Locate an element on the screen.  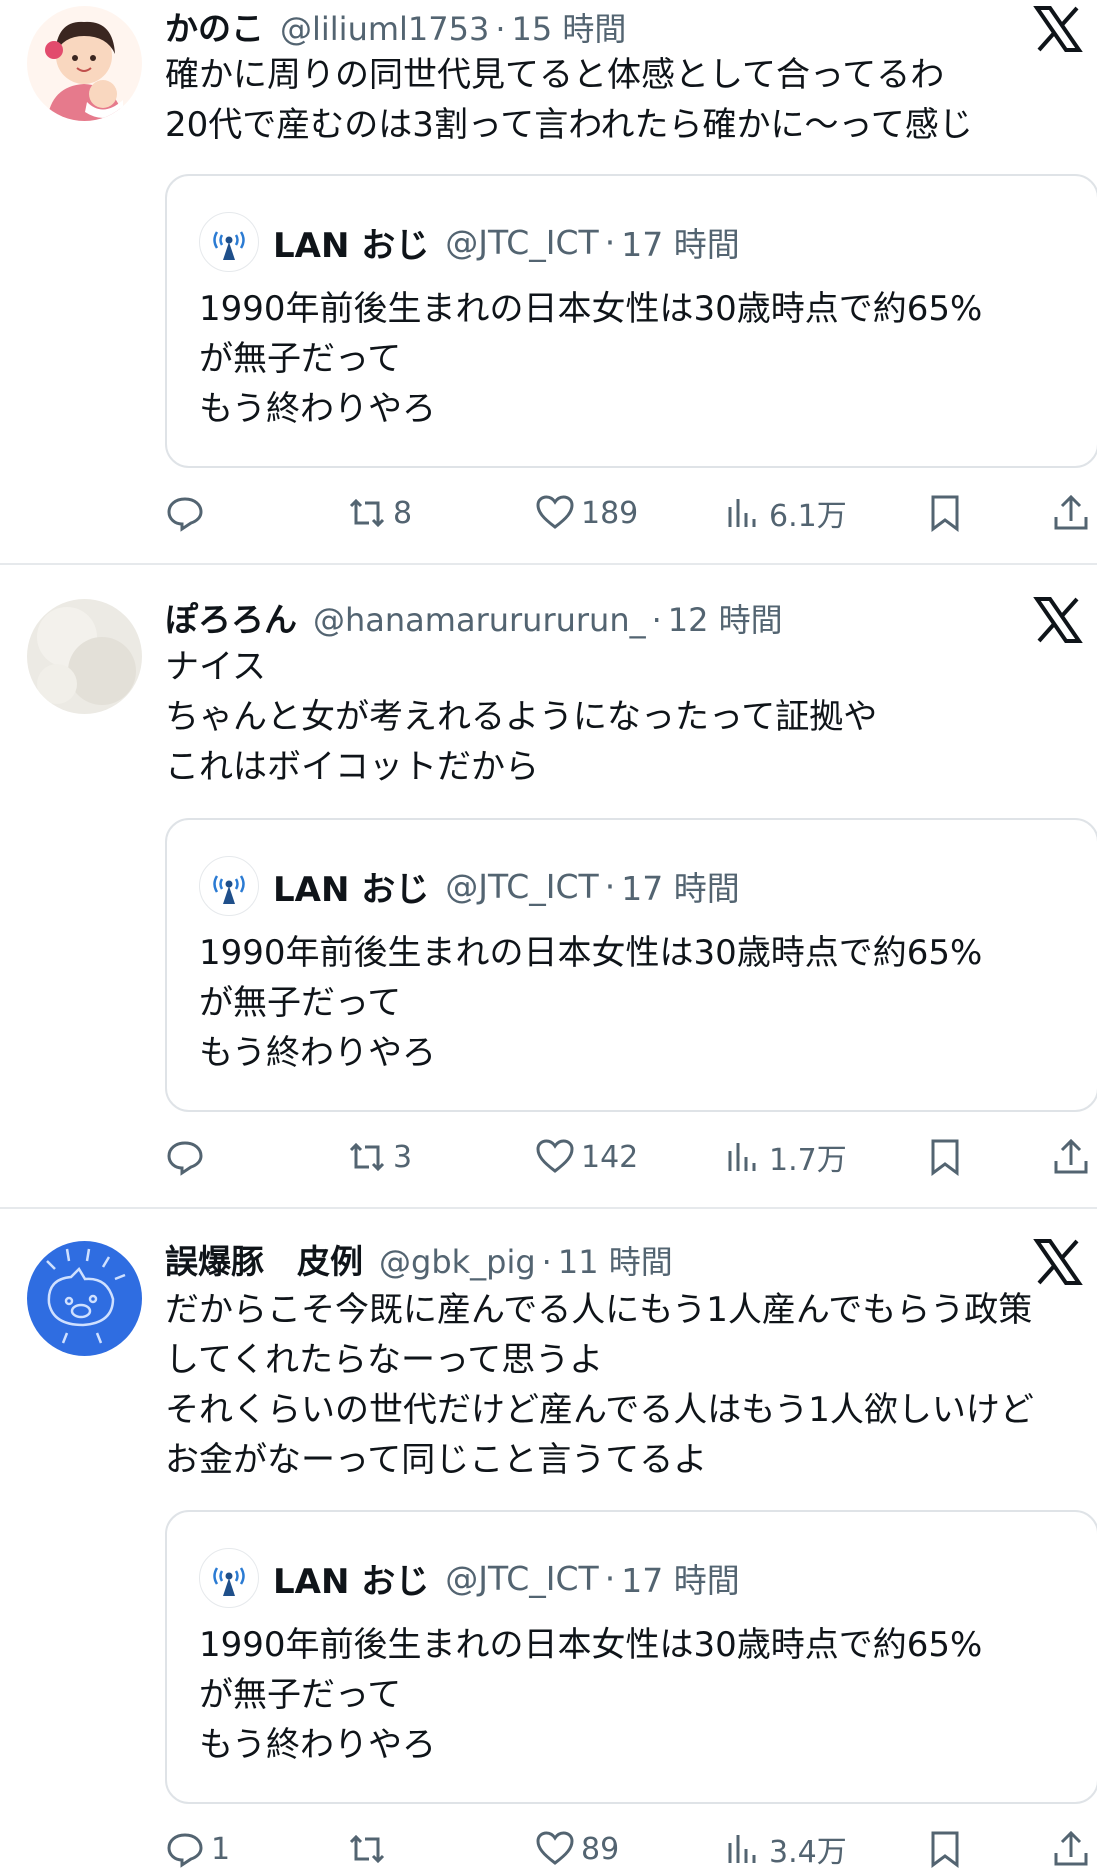
reply-count: 1 is located at coordinates (221, 1849).